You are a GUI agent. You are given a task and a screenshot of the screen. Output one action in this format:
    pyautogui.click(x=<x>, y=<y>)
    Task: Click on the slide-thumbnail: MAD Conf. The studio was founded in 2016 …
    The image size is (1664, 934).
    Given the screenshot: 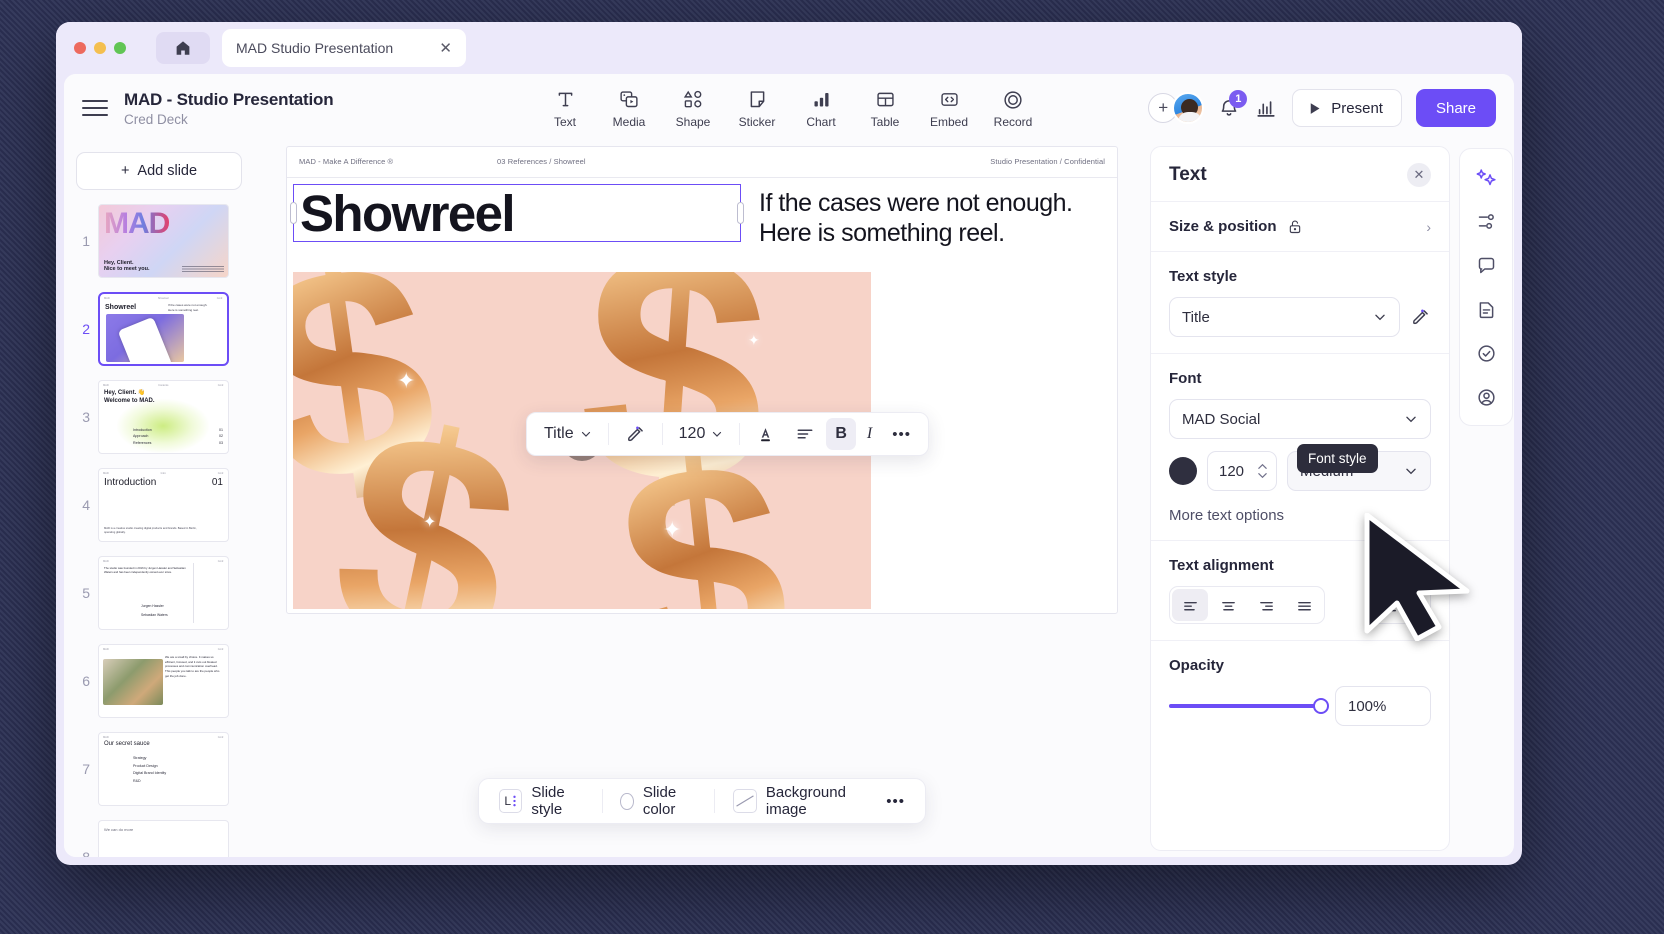 What is the action you would take?
    pyautogui.click(x=163, y=593)
    